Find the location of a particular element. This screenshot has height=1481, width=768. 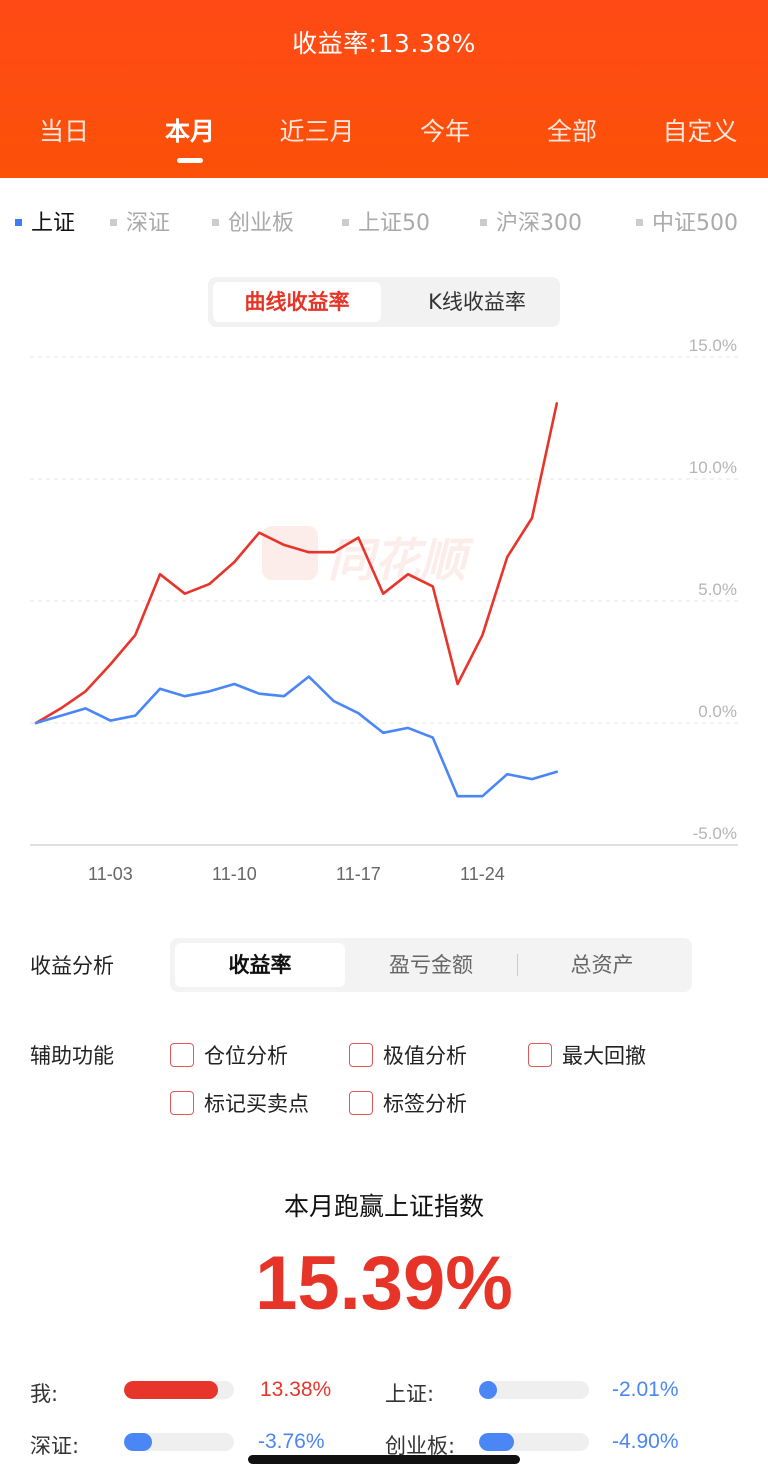

position-analysis-checkbox: 仓位分析 is located at coordinates (229, 1055).